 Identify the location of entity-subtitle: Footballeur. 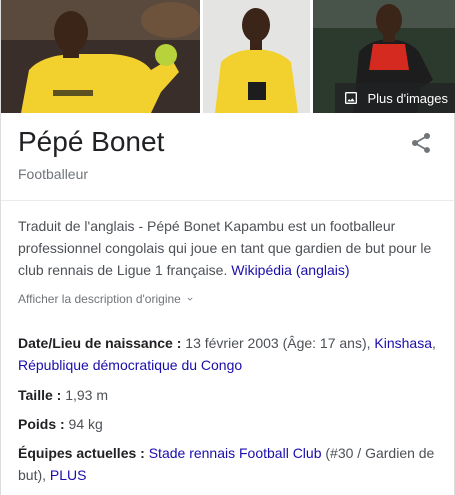
(53, 174).